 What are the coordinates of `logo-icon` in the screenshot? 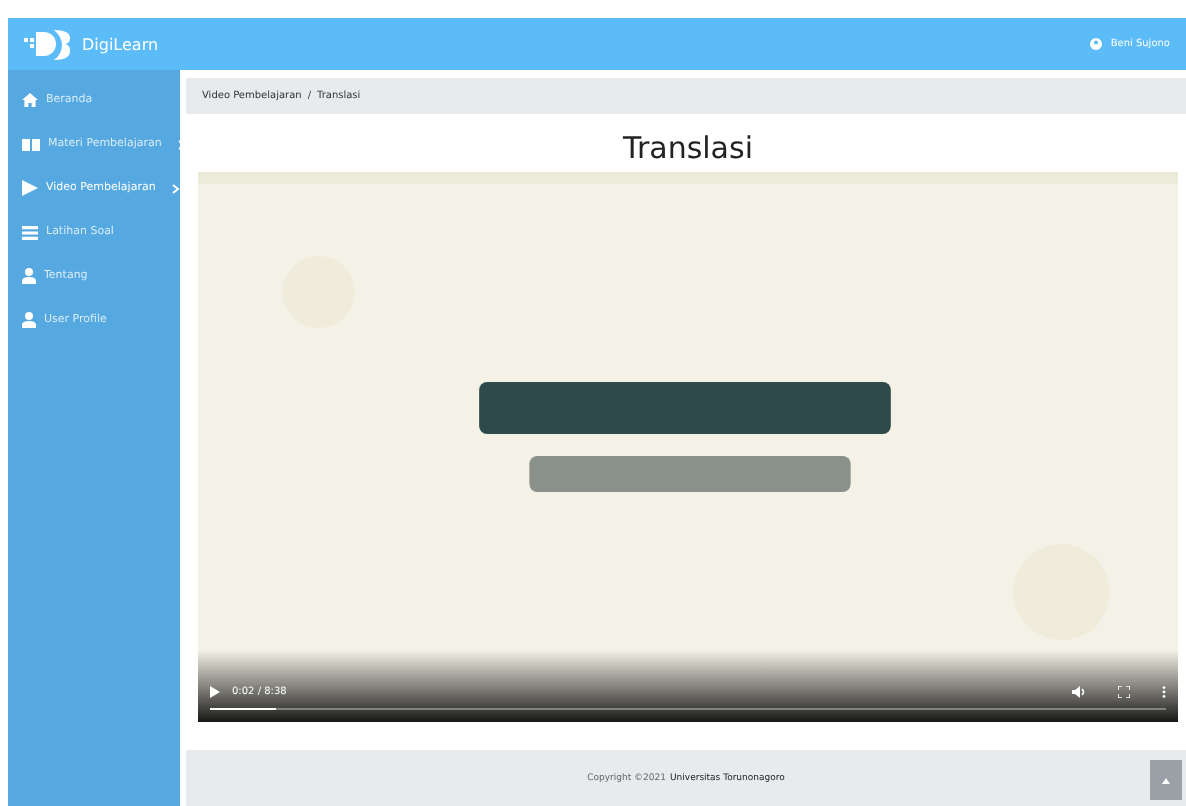 It's located at (48, 44).